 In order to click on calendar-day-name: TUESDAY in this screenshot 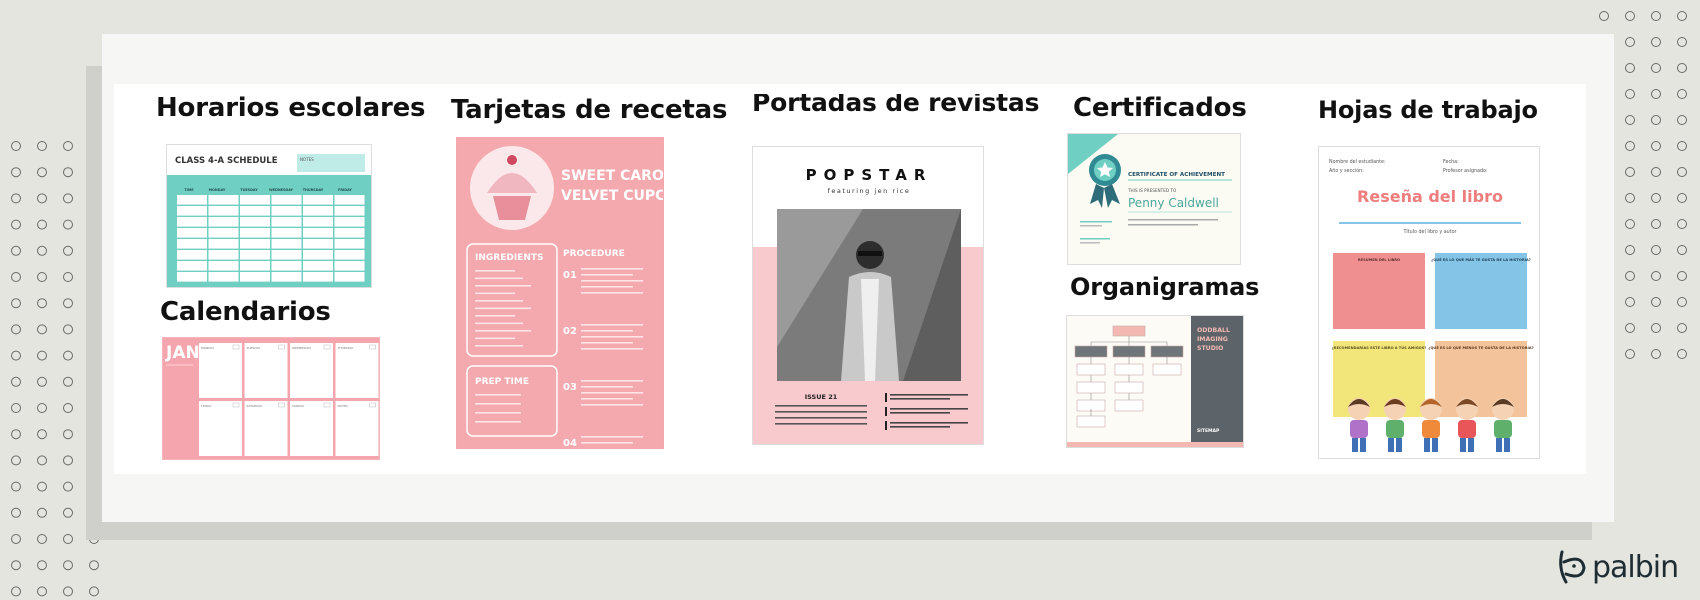, I will do `click(253, 348)`.